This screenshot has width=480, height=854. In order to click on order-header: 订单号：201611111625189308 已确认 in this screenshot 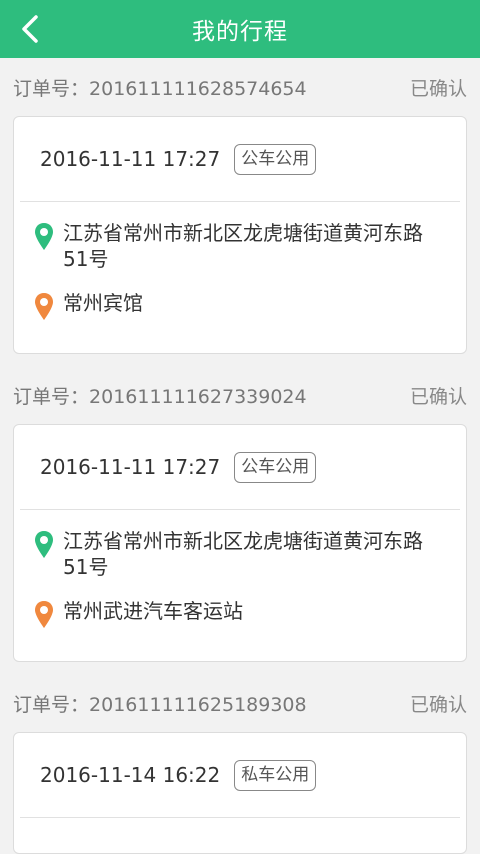, I will do `click(240, 703)`.